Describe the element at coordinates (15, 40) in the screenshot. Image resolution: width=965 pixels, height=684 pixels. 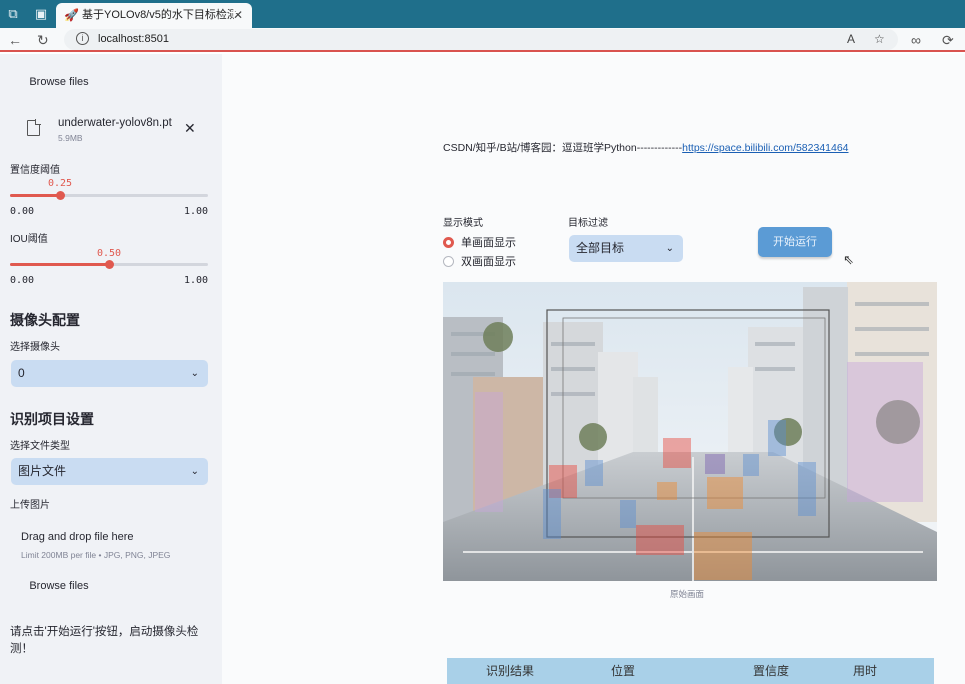
I see `back-arrow-icon: ←` at that location.